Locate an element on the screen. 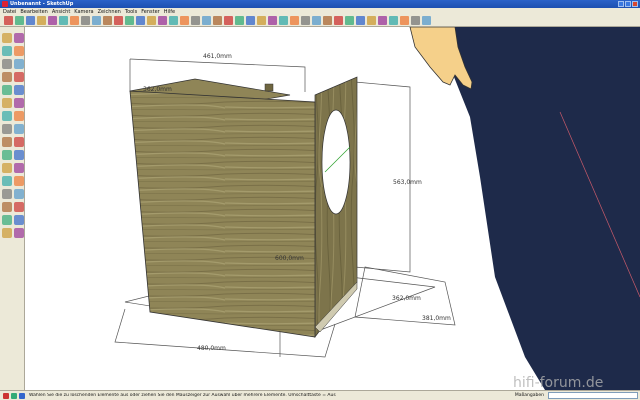  rotate-icon is located at coordinates (129, 20).